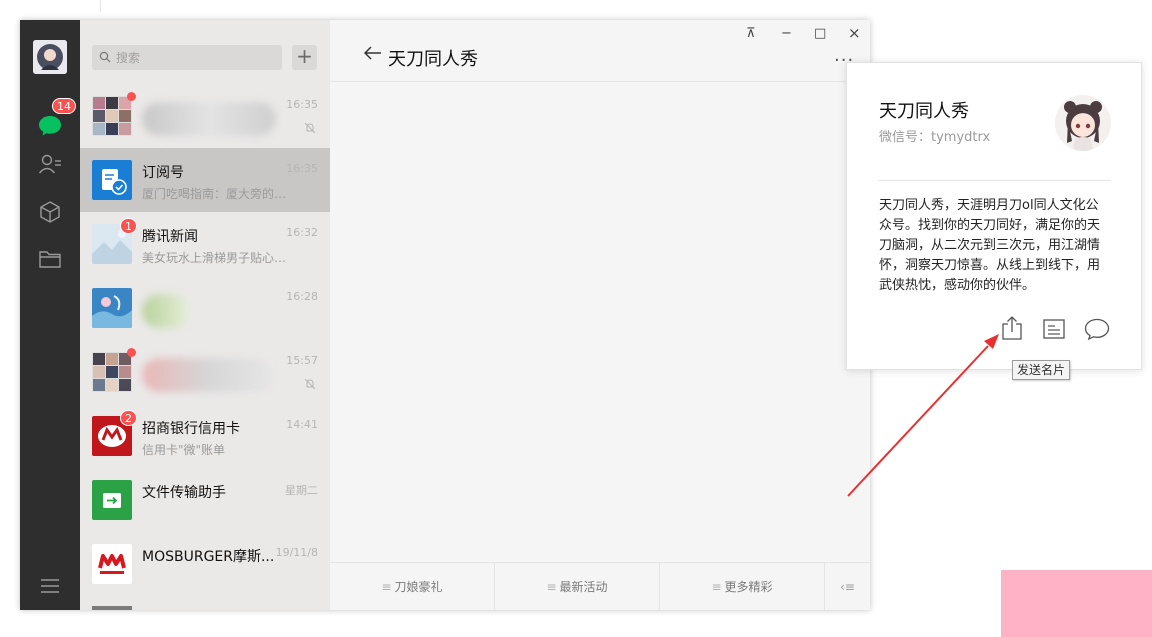  Describe the element at coordinates (1076, 603) in the screenshot. I see `corner-pink-block` at that location.